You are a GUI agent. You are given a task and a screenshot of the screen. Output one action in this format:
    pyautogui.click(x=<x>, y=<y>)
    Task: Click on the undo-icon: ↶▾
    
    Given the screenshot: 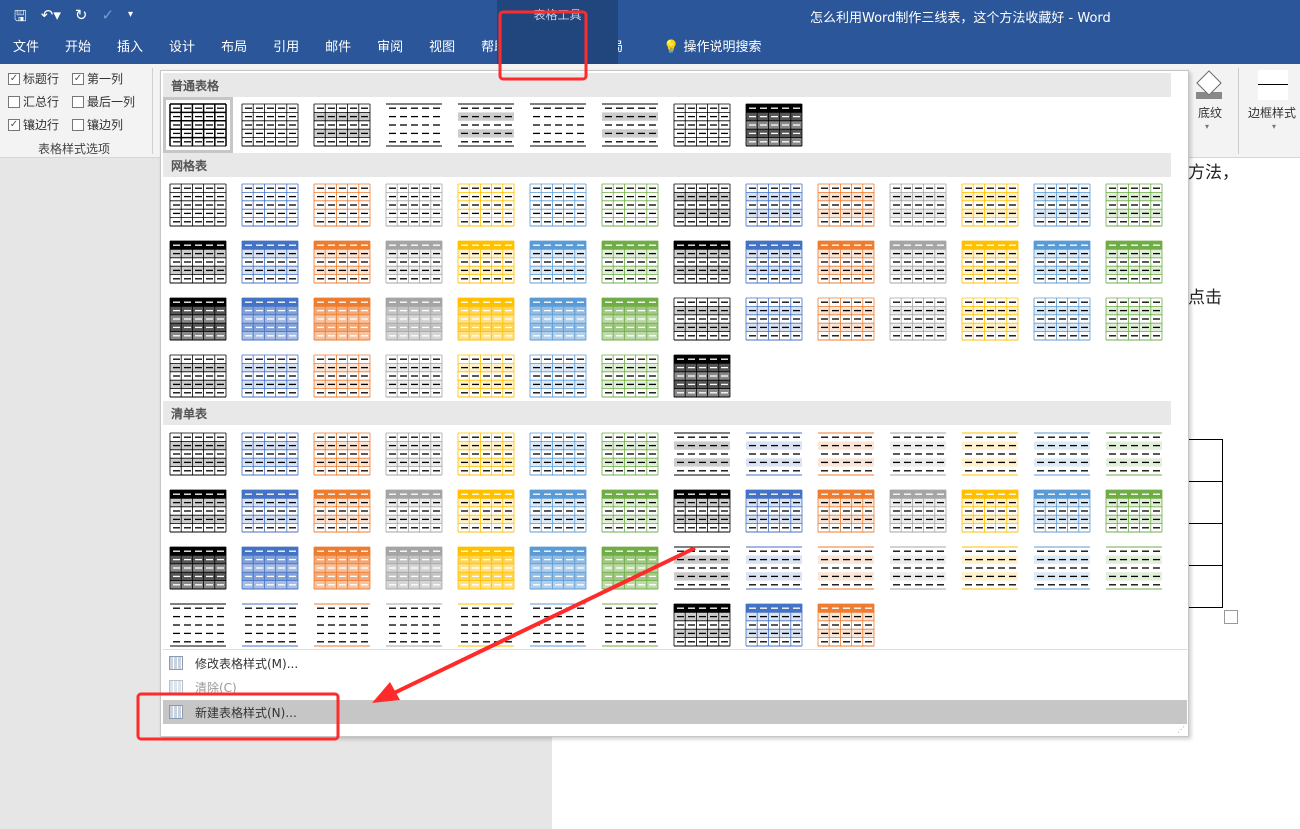 What is the action you would take?
    pyautogui.click(x=51, y=18)
    